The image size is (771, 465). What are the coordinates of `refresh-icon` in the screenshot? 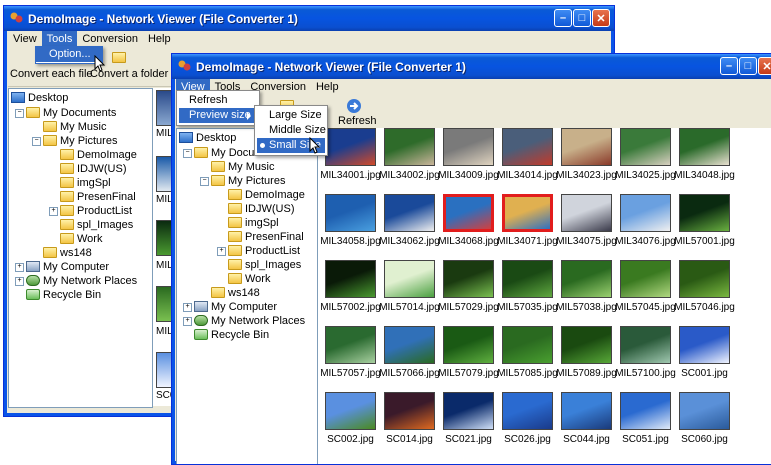 It's located at (354, 106).